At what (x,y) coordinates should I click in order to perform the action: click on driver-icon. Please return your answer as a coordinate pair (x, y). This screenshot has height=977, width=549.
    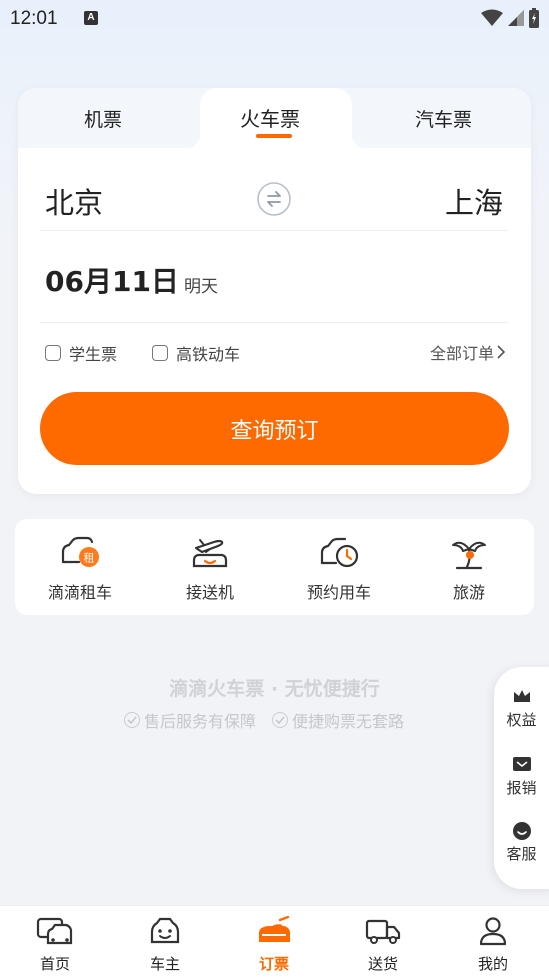
    Looking at the image, I should click on (165, 930).